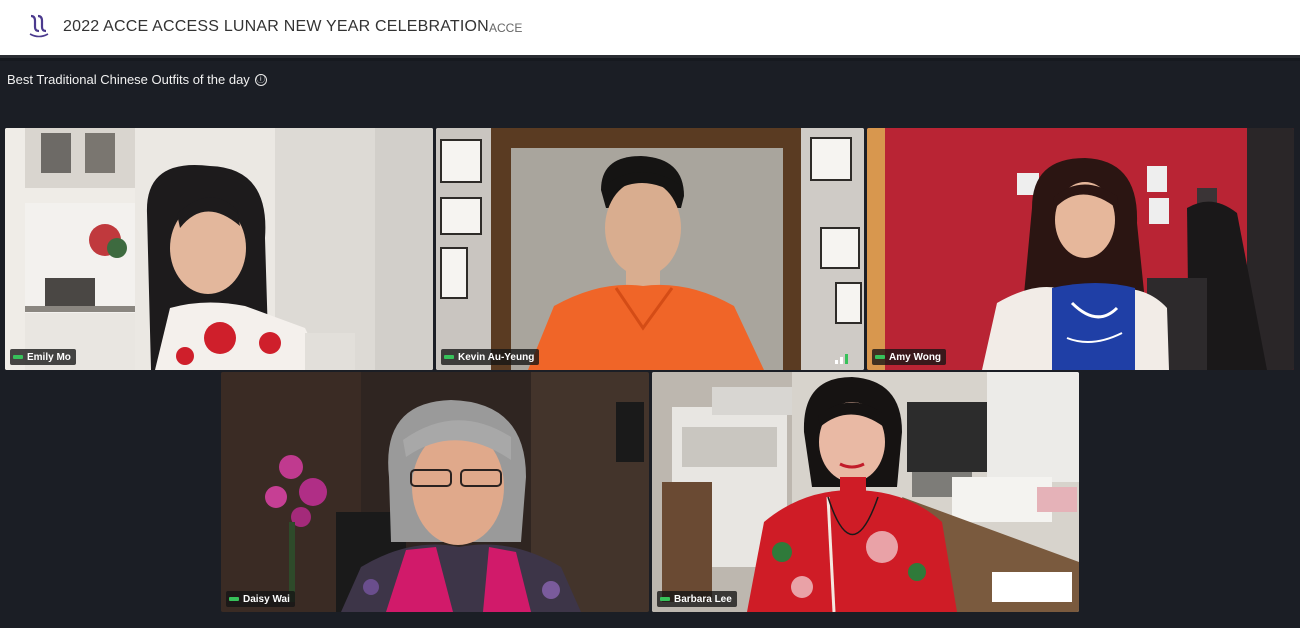 The image size is (1300, 628). Describe the element at coordinates (841, 359) in the screenshot. I see `signal-strength-icon` at that location.